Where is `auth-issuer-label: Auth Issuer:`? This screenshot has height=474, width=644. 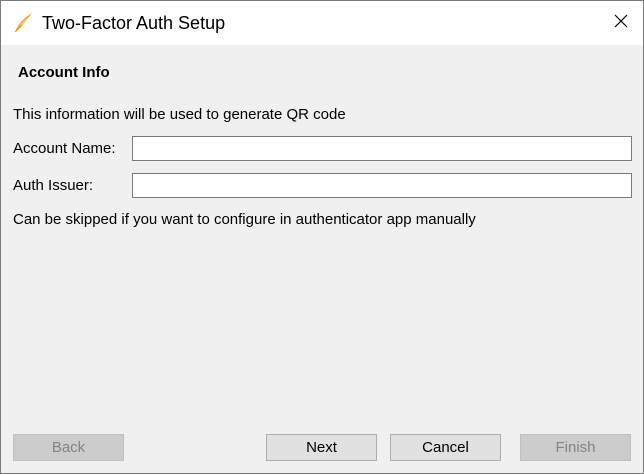 auth-issuer-label: Auth Issuer: is located at coordinates (53, 185).